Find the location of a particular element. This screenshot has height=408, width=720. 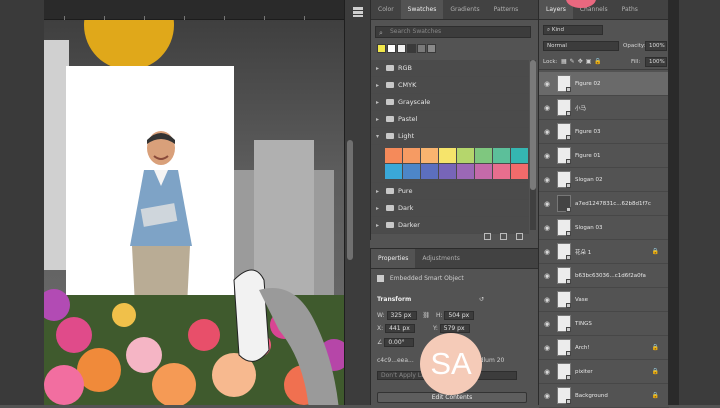

height-field: 504 px is located at coordinates (459, 315).